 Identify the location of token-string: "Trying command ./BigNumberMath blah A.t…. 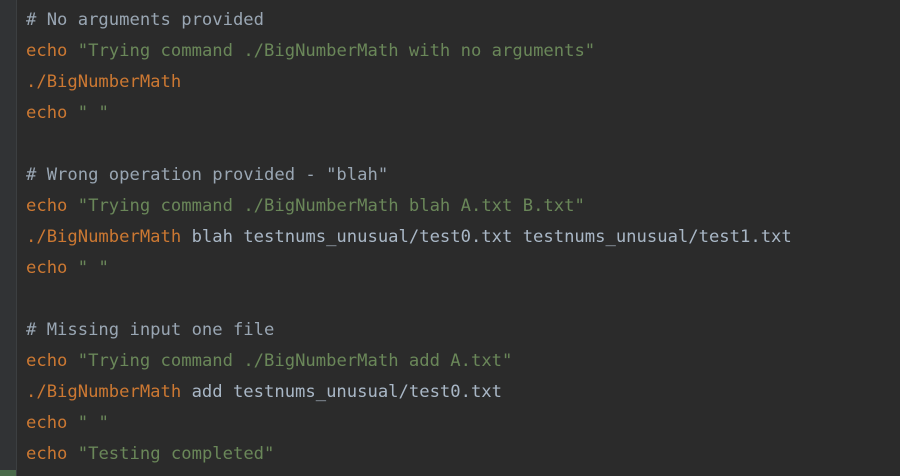
(331, 206).